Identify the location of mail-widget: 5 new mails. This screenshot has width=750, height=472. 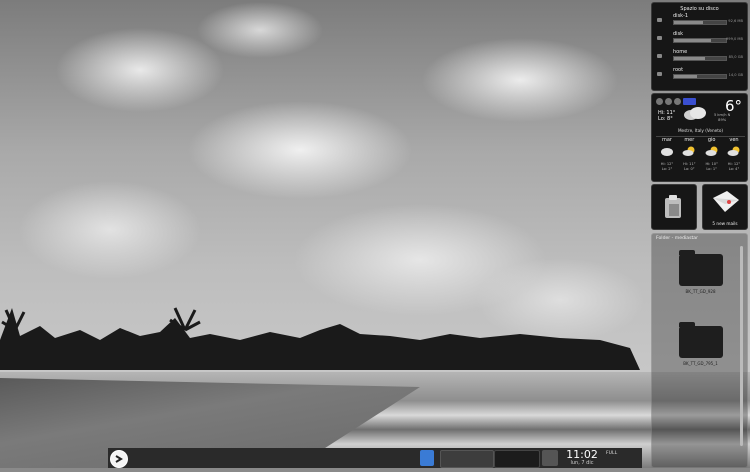
(725, 207).